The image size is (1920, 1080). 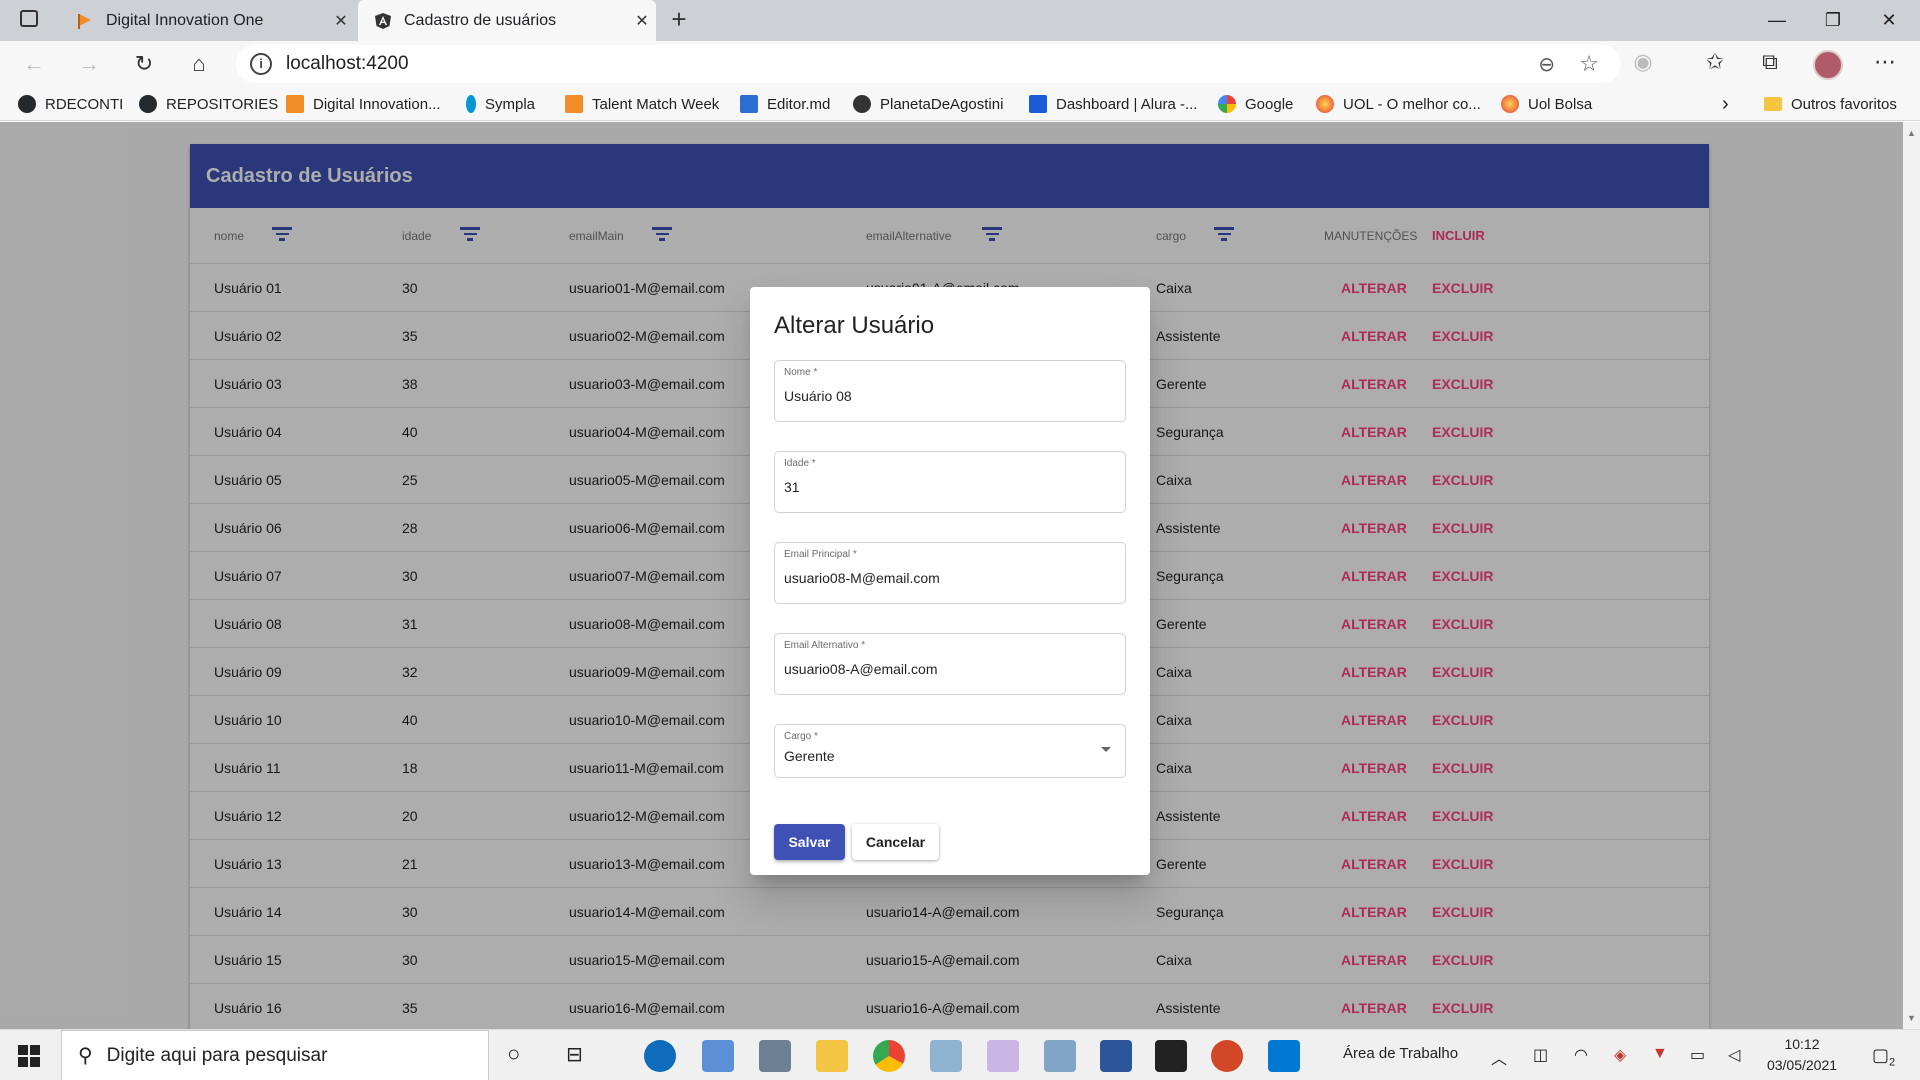 I want to click on cargo-select: Cargo * Gerente, so click(x=950, y=751).